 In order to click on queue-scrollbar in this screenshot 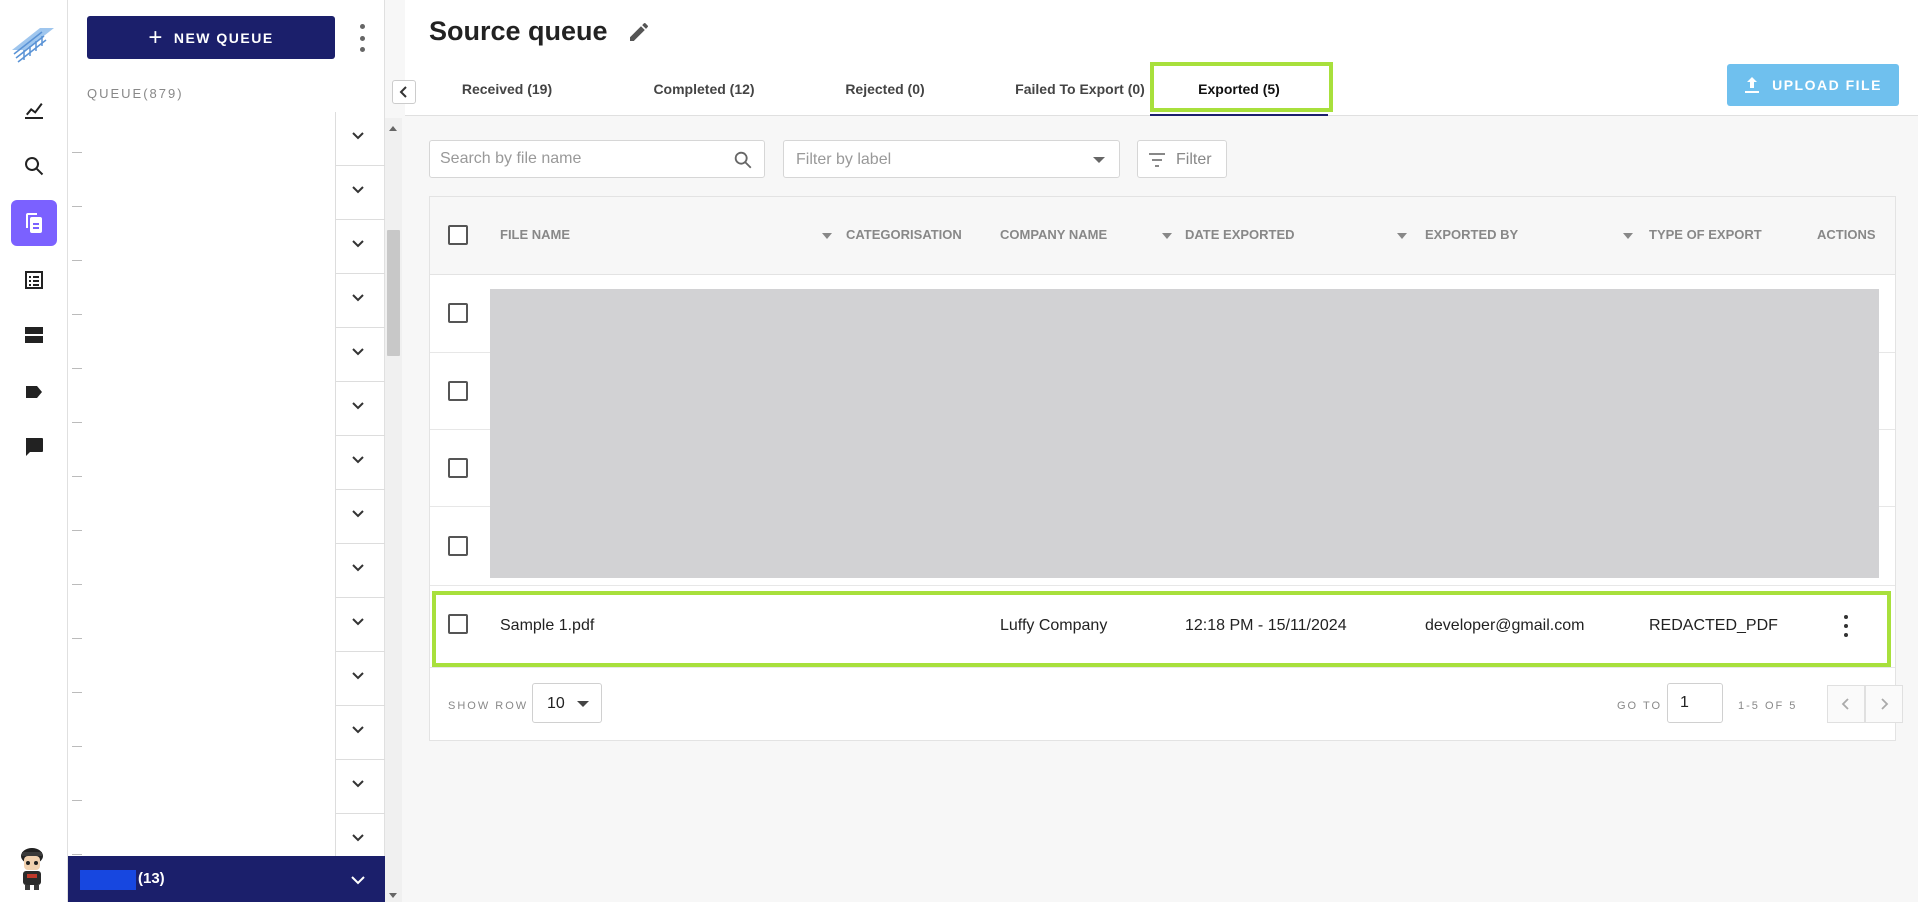, I will do `click(393, 510)`.